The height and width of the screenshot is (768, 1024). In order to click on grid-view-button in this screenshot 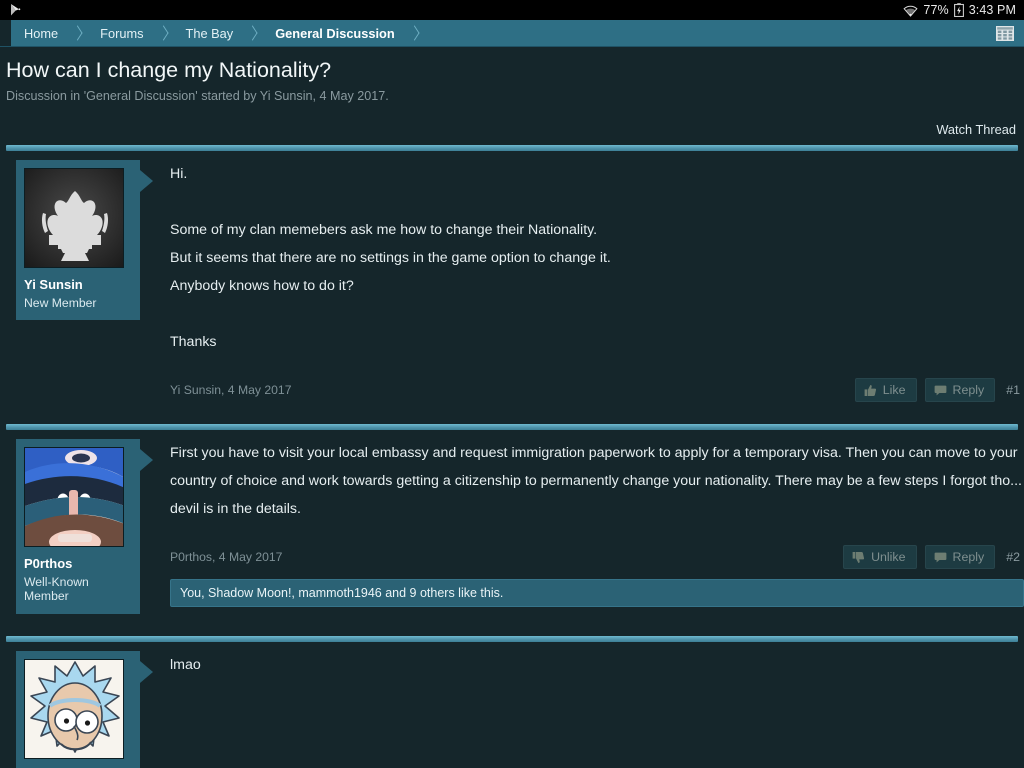, I will do `click(1010, 33)`.